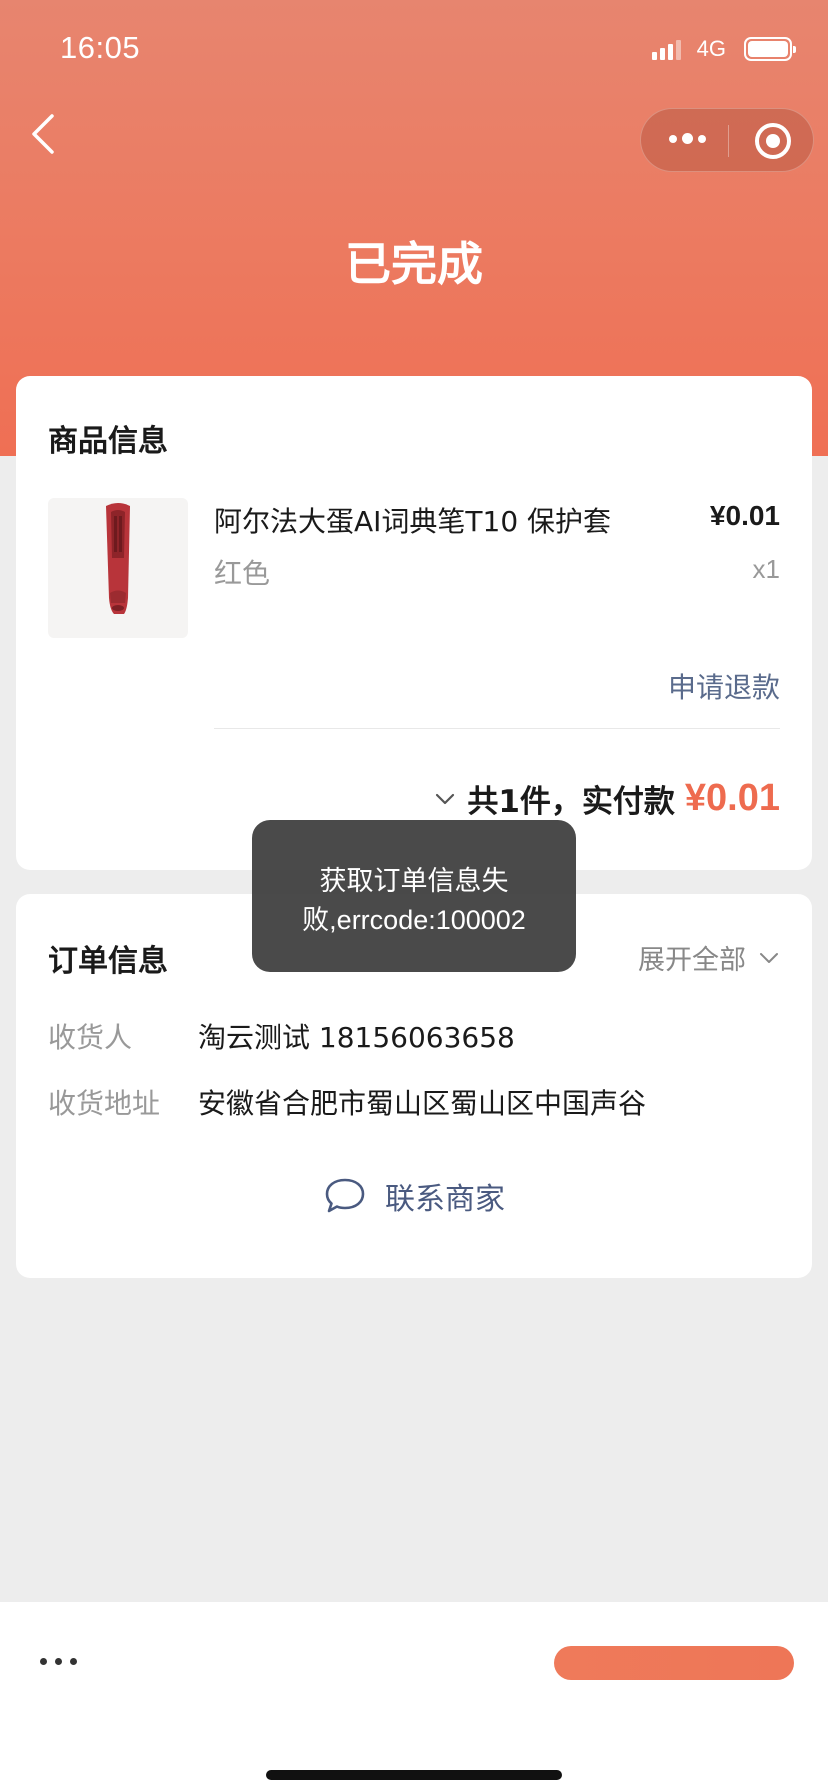 The image size is (828, 1792). I want to click on battery-icon, so click(770, 49).